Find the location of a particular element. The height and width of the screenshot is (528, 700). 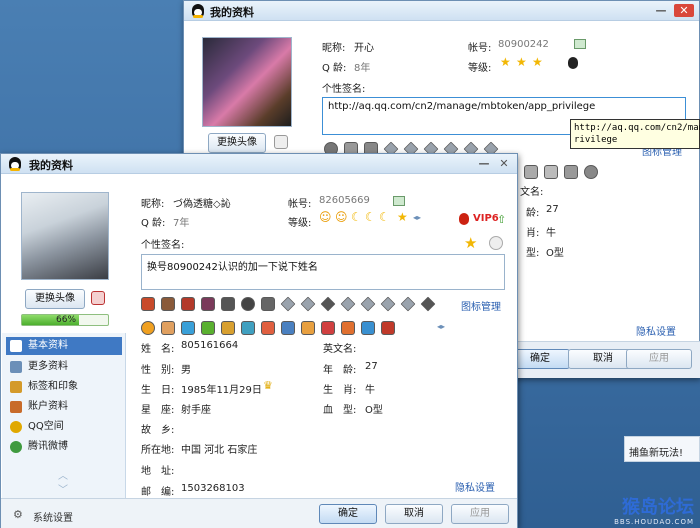

scroll-down-icon: ﹀ is located at coordinates (63, 488).